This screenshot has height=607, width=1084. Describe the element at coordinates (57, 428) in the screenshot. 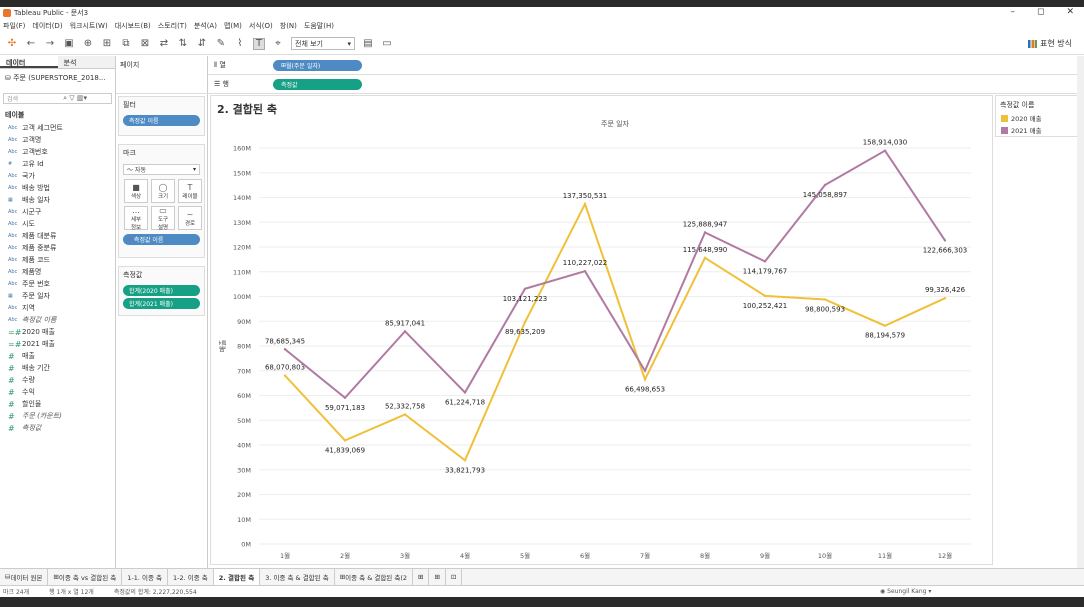

I see `field-item: # 측정값` at that location.